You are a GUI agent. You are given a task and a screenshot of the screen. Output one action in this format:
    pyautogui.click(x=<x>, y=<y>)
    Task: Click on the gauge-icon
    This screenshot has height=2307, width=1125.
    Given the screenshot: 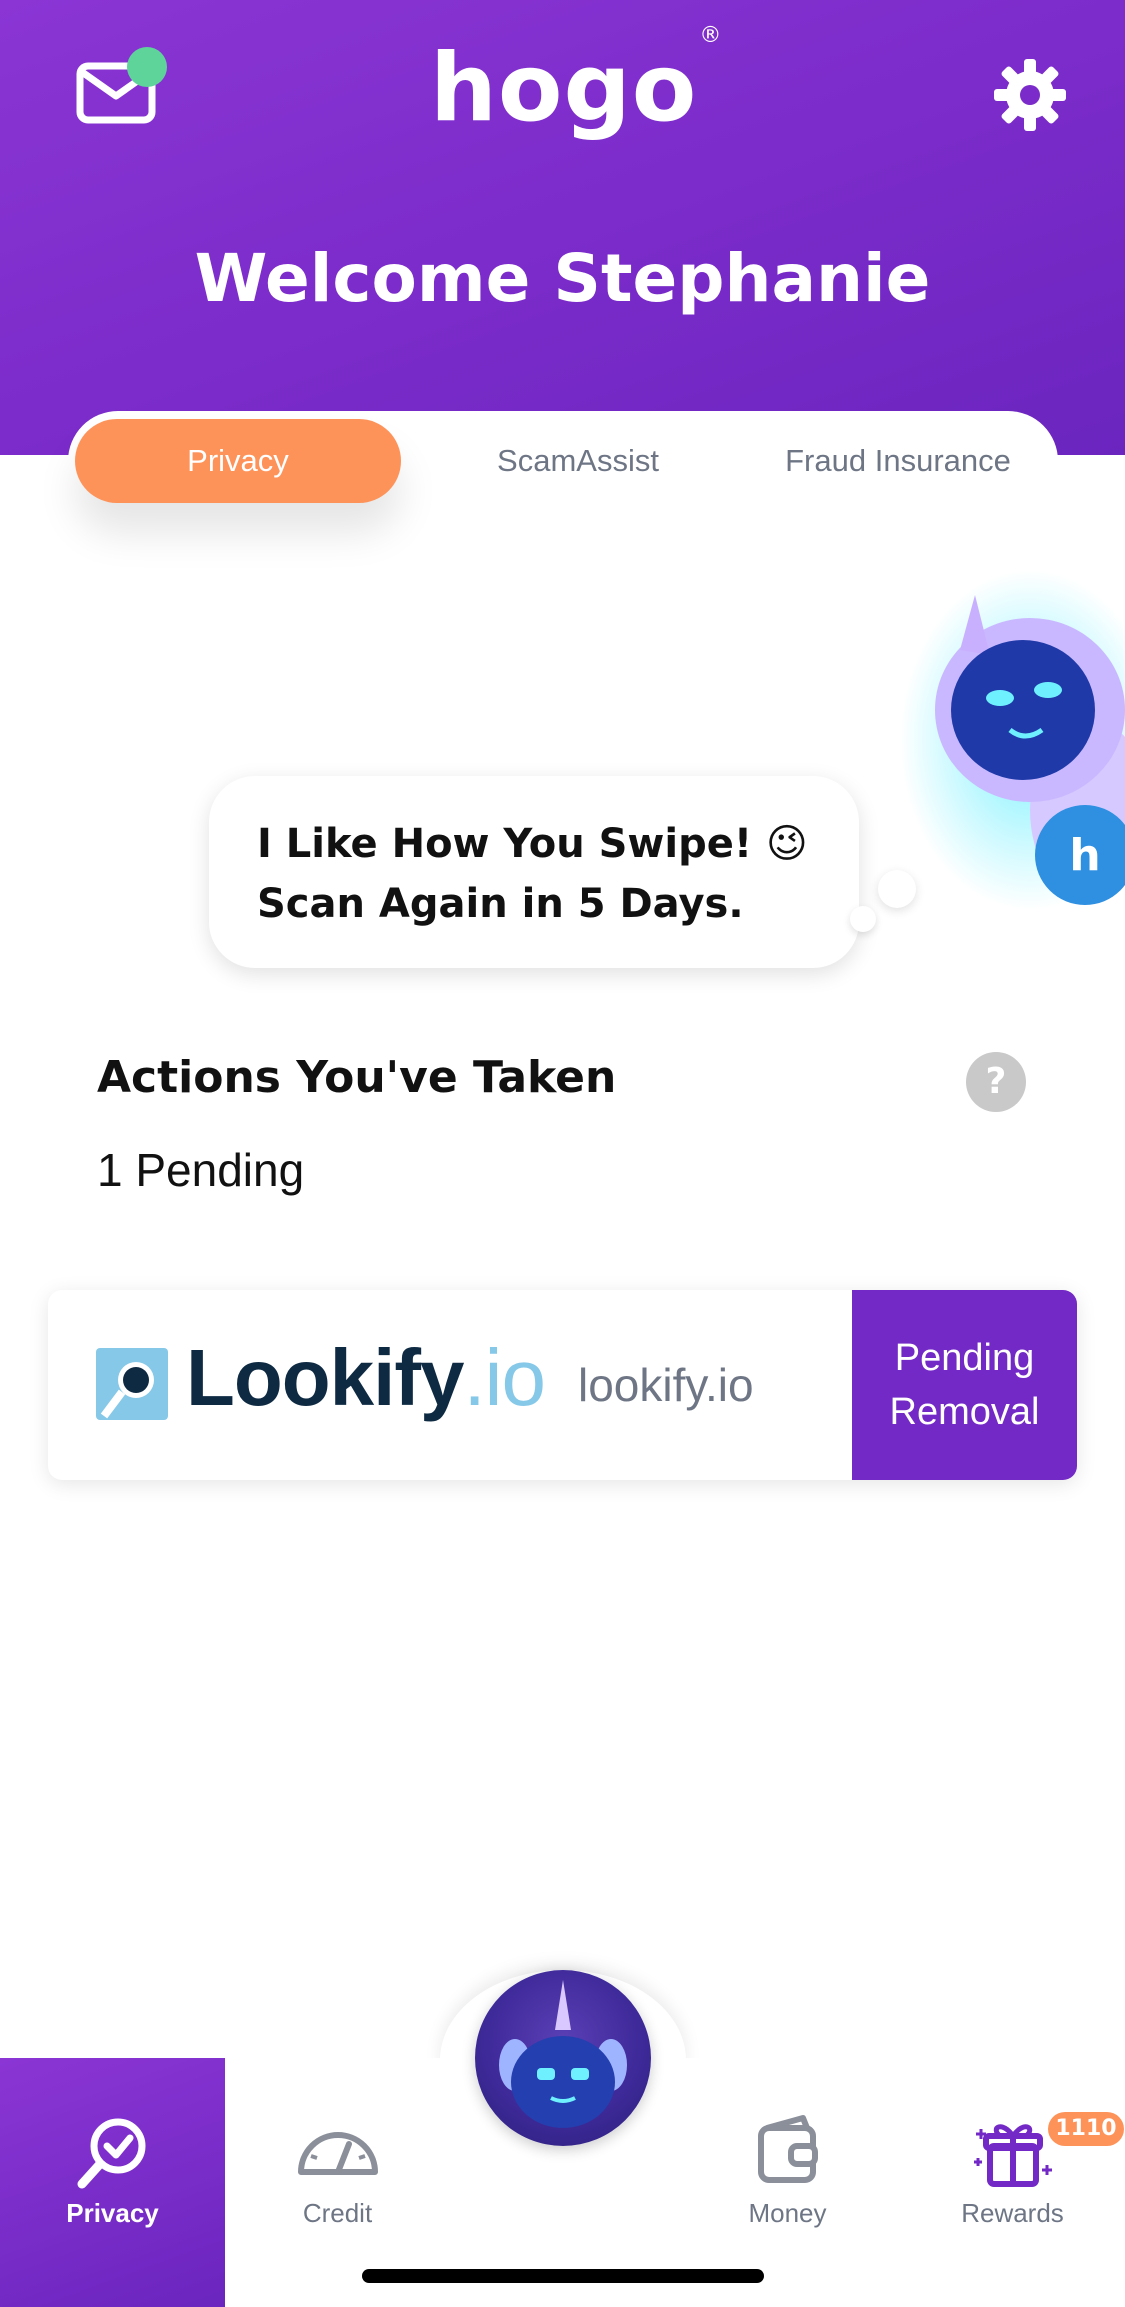 What is the action you would take?
    pyautogui.click(x=338, y=2153)
    